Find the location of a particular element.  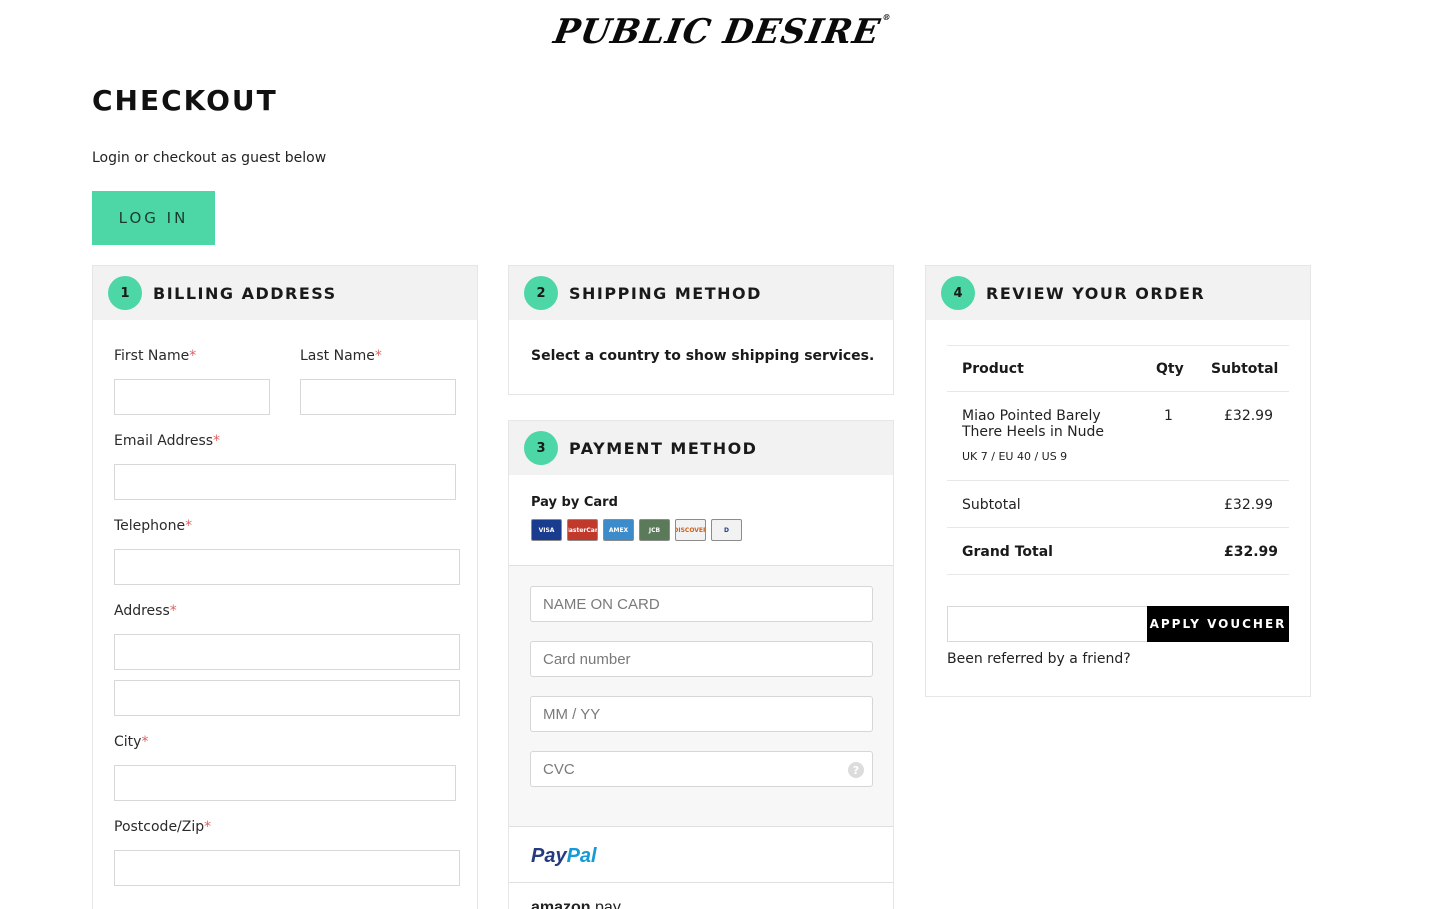

address-line2-field is located at coordinates (287, 698).